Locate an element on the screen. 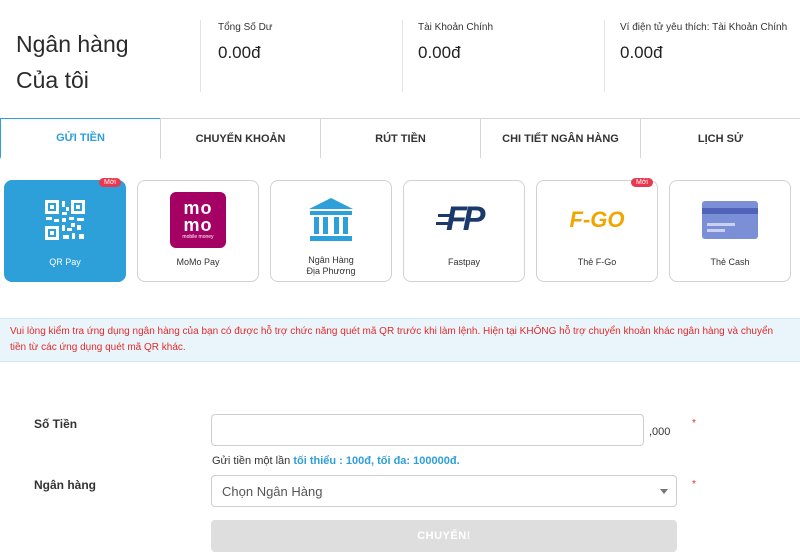 The height and width of the screenshot is (560, 800). balance-label: Tổng Số Dư is located at coordinates (245, 27).